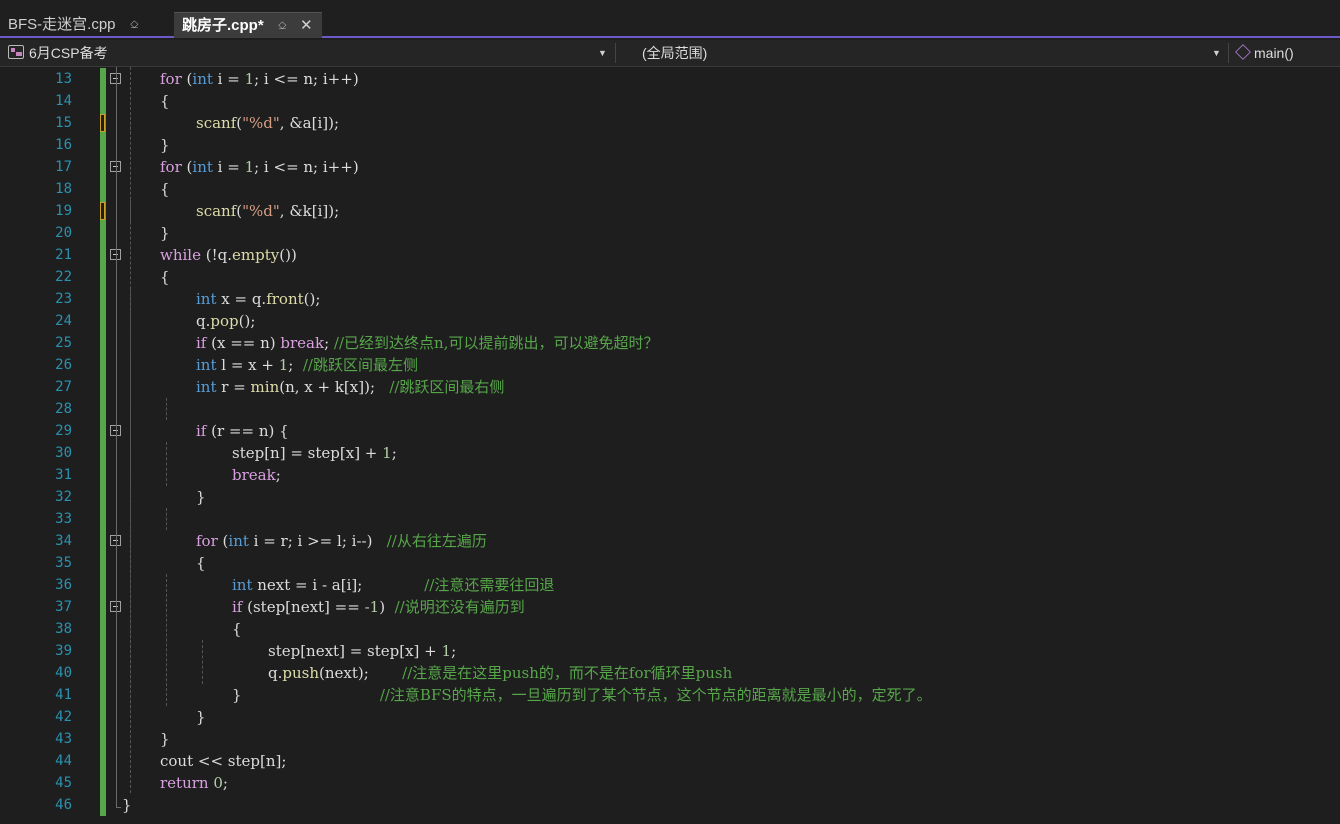 The height and width of the screenshot is (824, 1340). I want to click on code-token: ; i <= n; i++), so click(306, 79).